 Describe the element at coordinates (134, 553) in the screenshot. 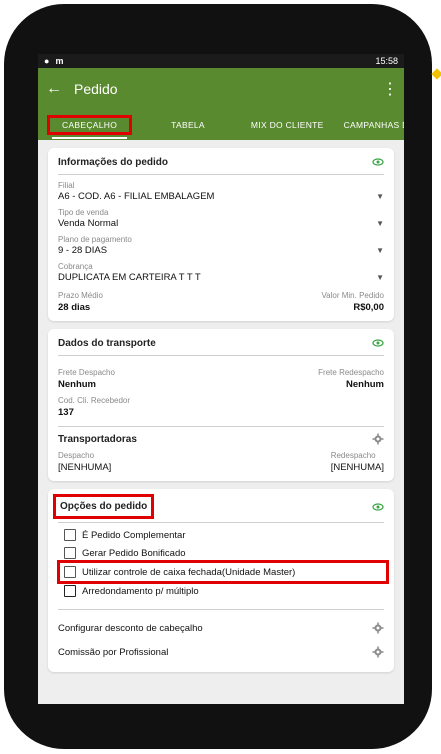

I see `checkbox-label: Gerar Pedido Bonificado` at that location.